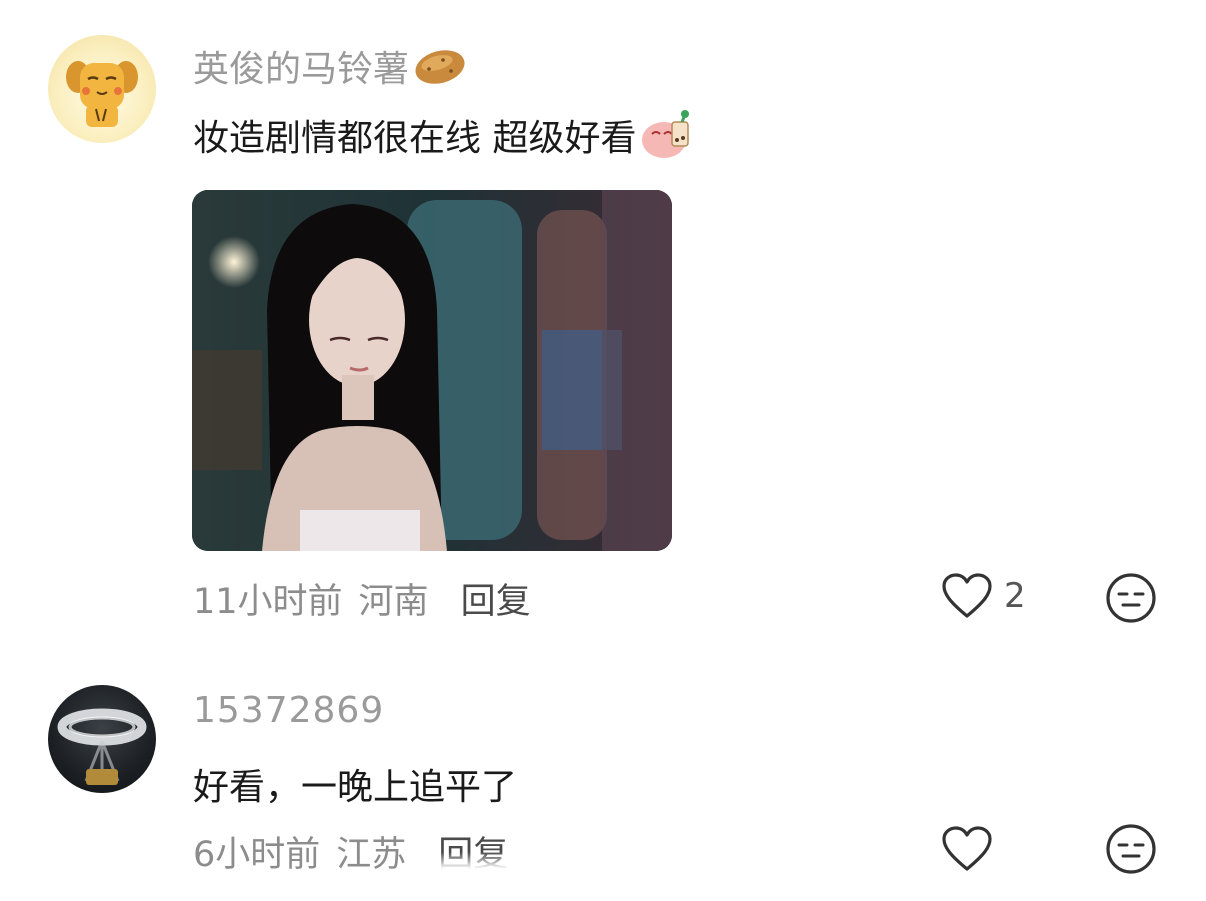  What do you see at coordinates (1015, 596) in the screenshot?
I see `like-count: 2` at bounding box center [1015, 596].